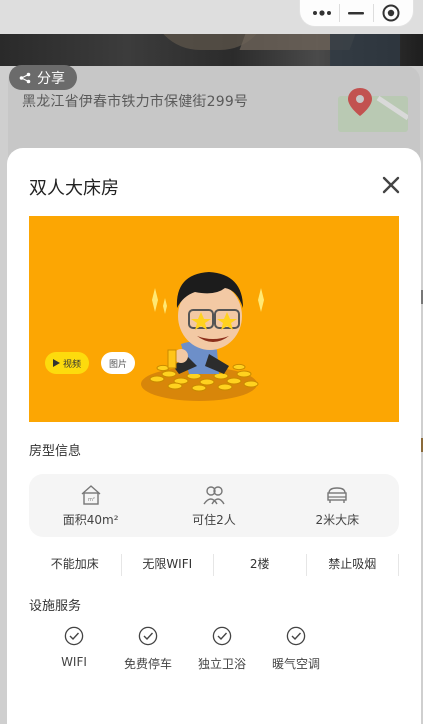  I want to click on exit-button, so click(391, 13).